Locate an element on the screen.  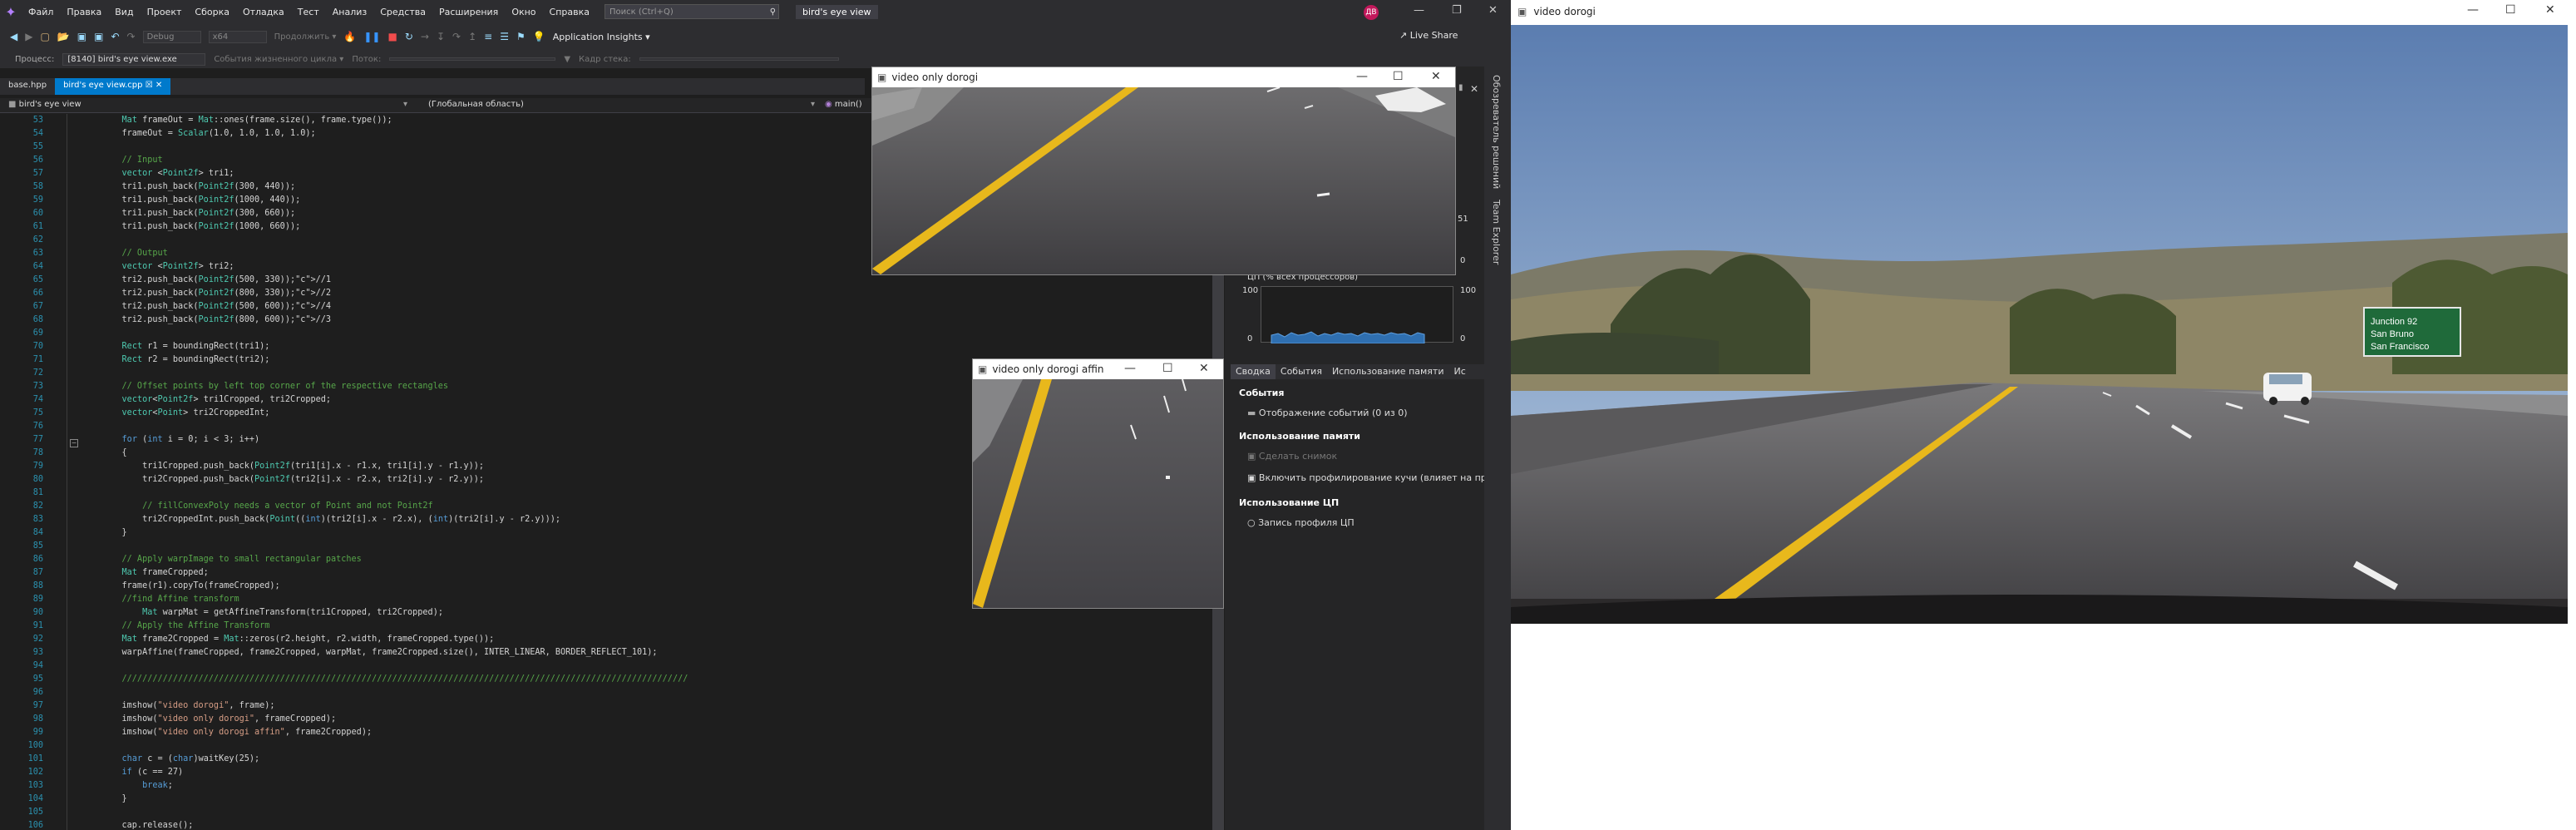
snapshot-button: ▣ Сделать снимок is located at coordinates (1292, 456).